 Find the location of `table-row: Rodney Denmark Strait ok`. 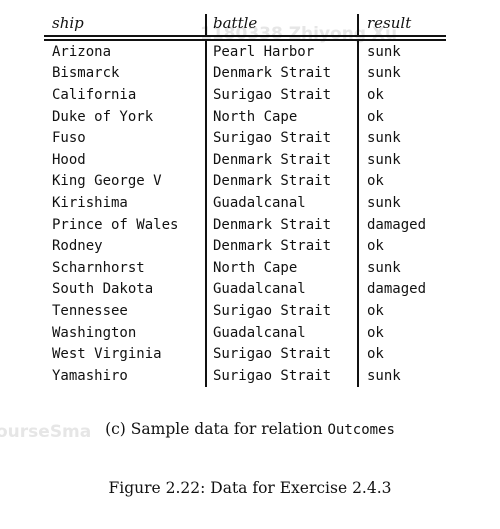

table-row: Rodney Denmark Strait ok is located at coordinates (245, 246).